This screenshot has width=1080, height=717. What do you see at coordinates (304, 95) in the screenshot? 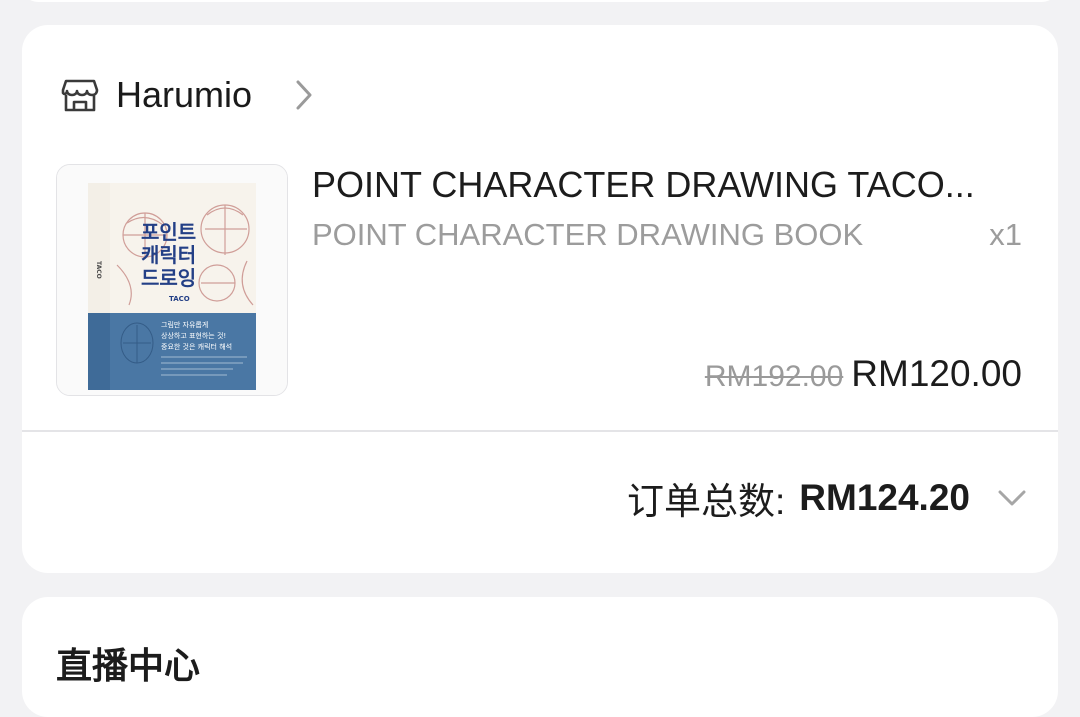
I see `chevron-right-icon` at bounding box center [304, 95].